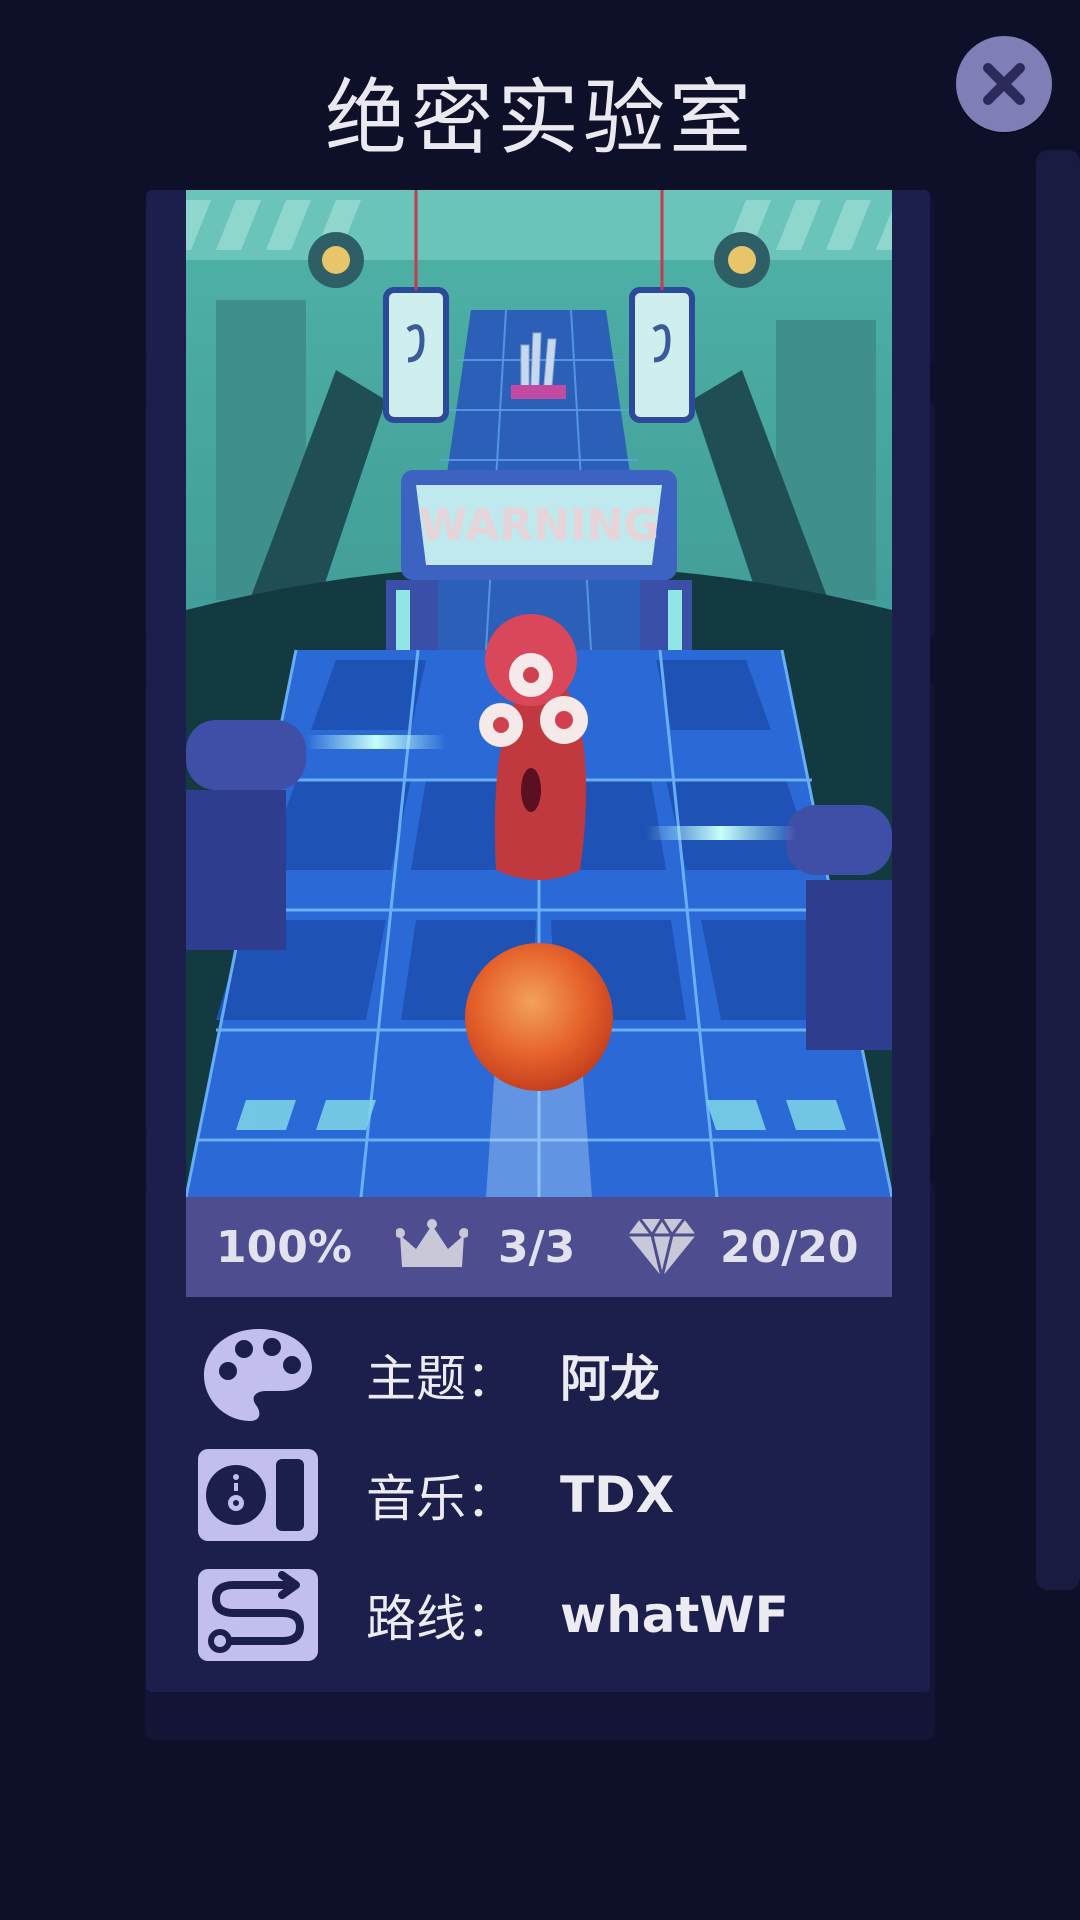  I want to click on crown-count: 3/3, so click(537, 1247).